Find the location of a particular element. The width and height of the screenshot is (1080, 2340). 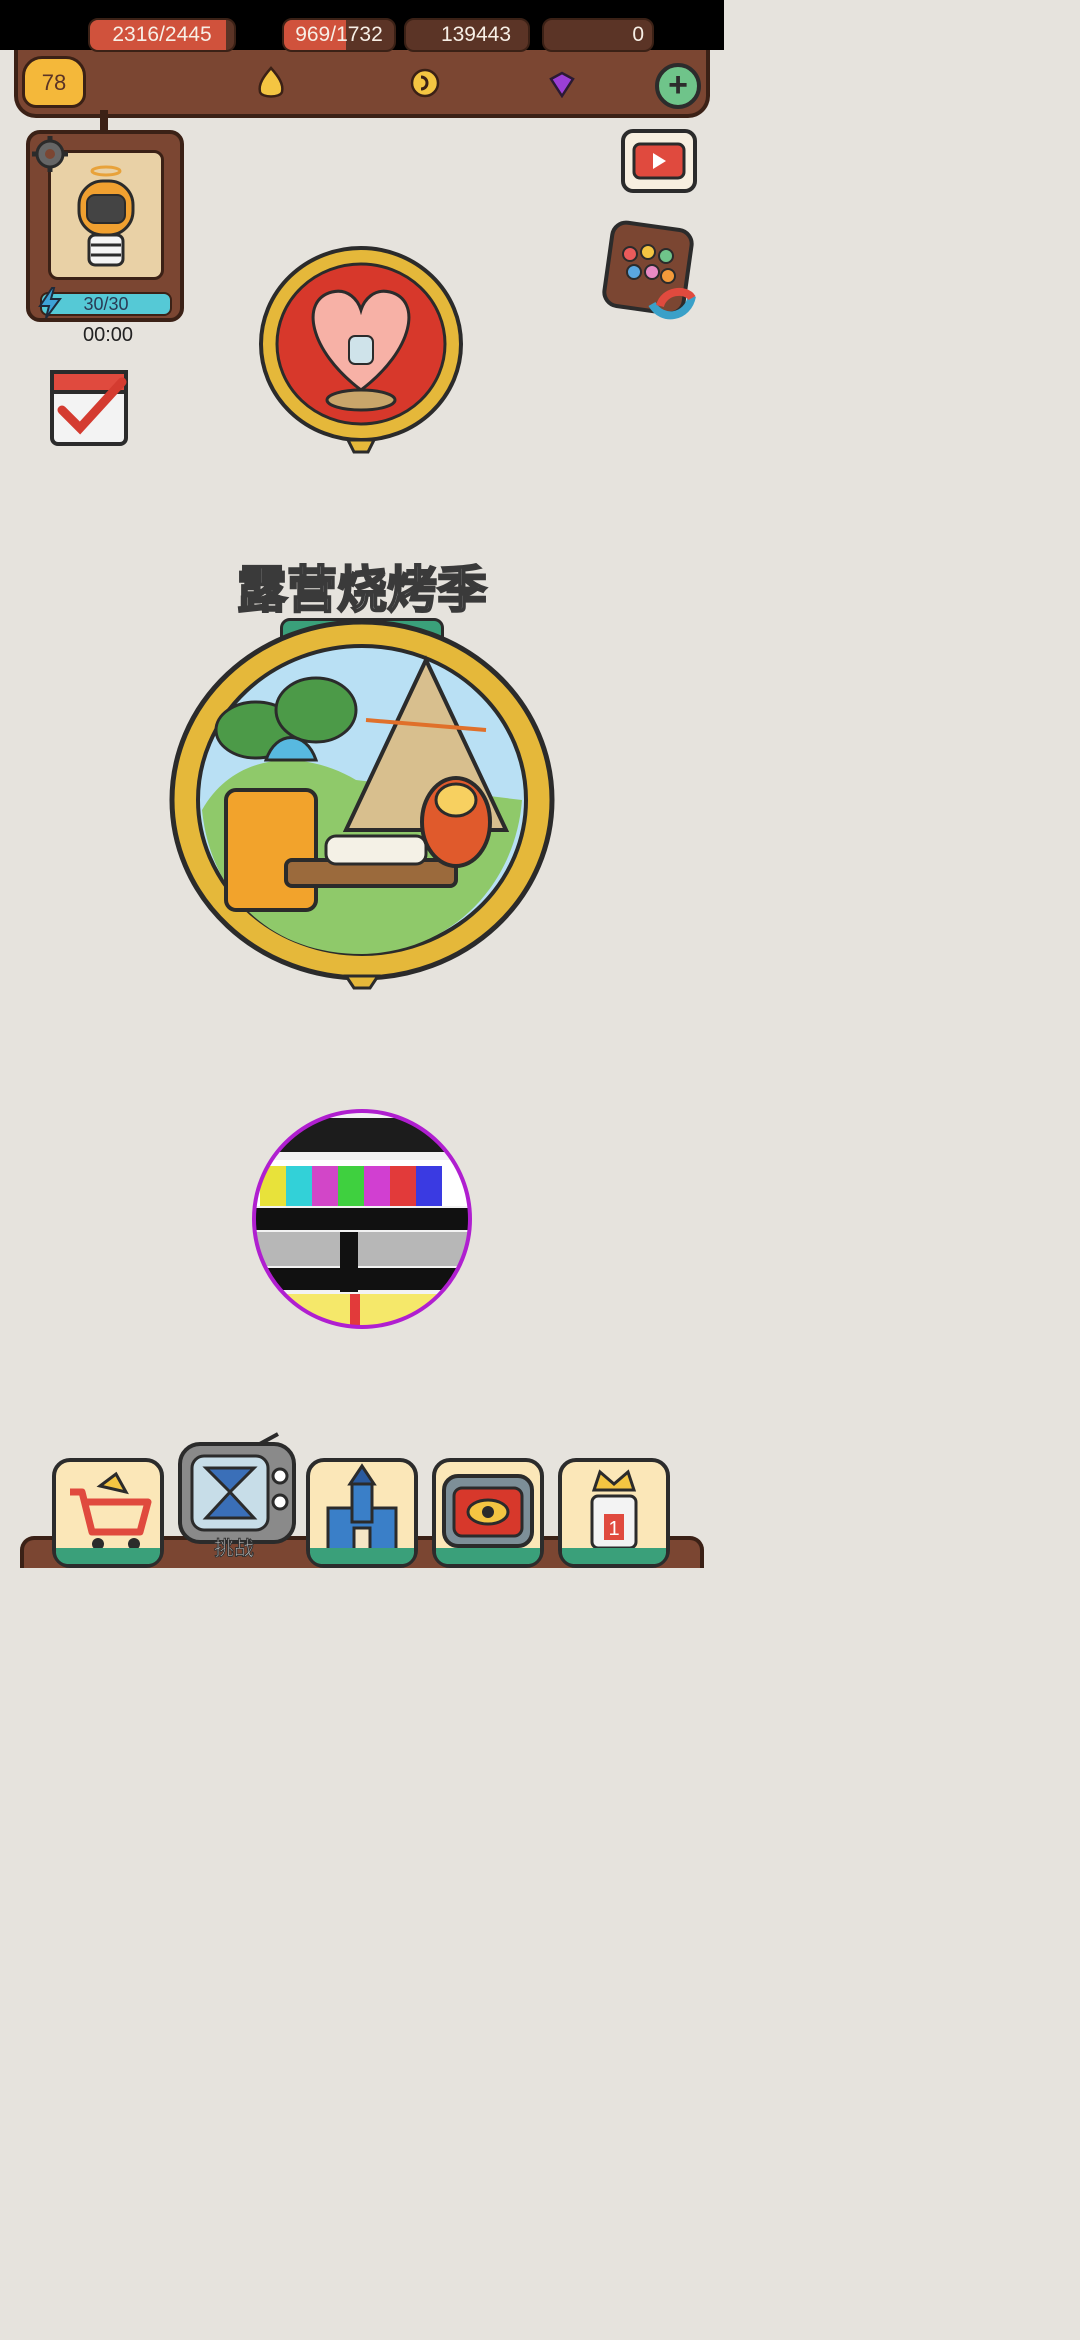

coin-icon is located at coordinates (425, 83).